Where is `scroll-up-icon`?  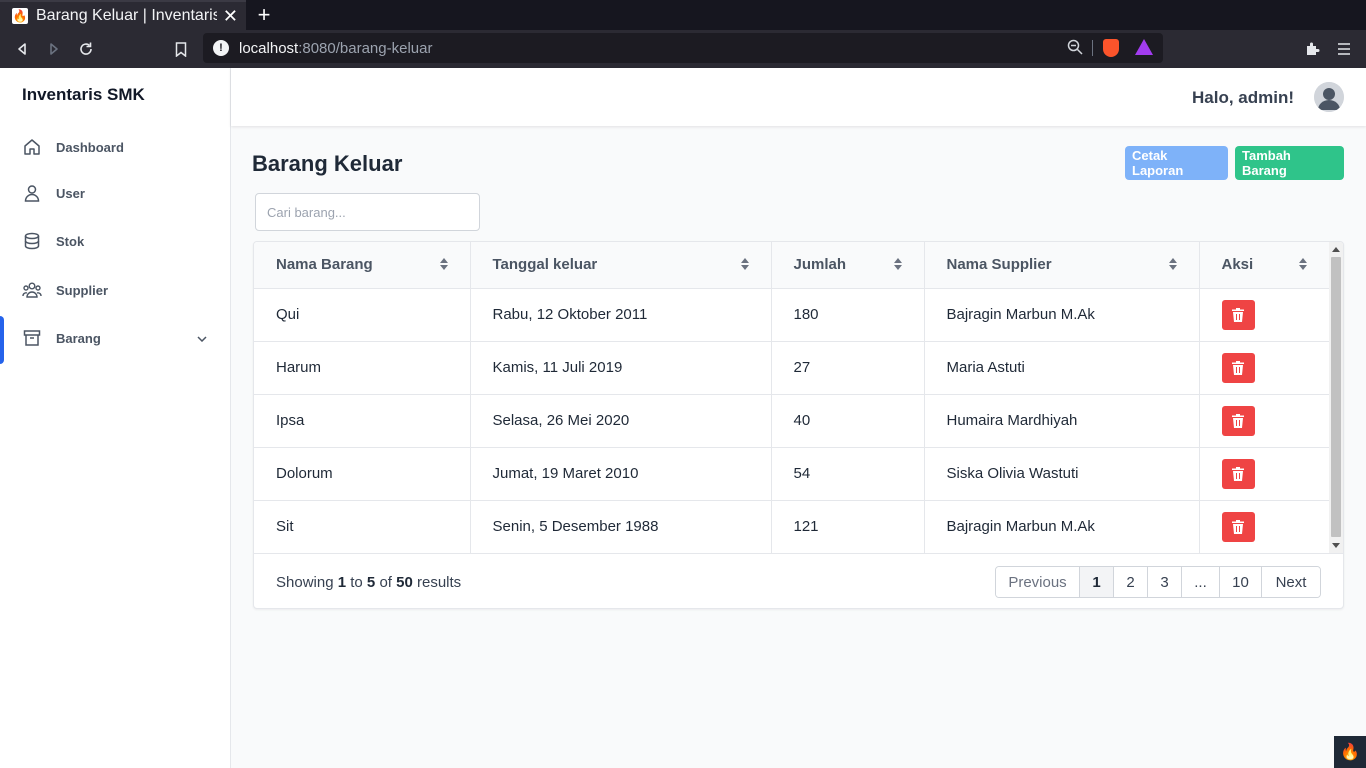 scroll-up-icon is located at coordinates (1336, 249).